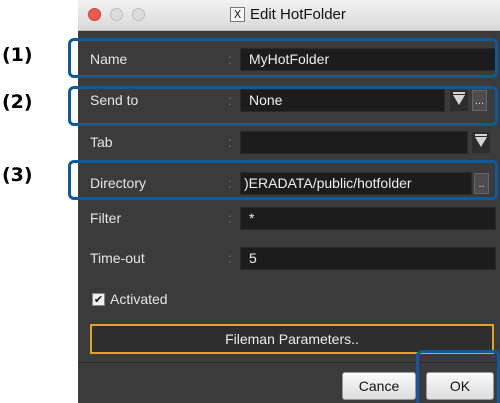 The height and width of the screenshot is (403, 500). What do you see at coordinates (354, 142) in the screenshot?
I see `tab-select` at bounding box center [354, 142].